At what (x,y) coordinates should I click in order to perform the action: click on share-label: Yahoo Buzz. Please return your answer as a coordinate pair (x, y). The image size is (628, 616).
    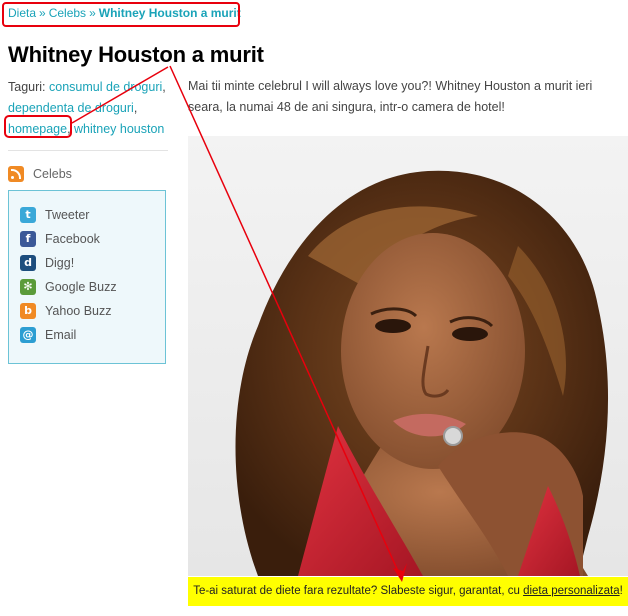
    Looking at the image, I should click on (78, 311).